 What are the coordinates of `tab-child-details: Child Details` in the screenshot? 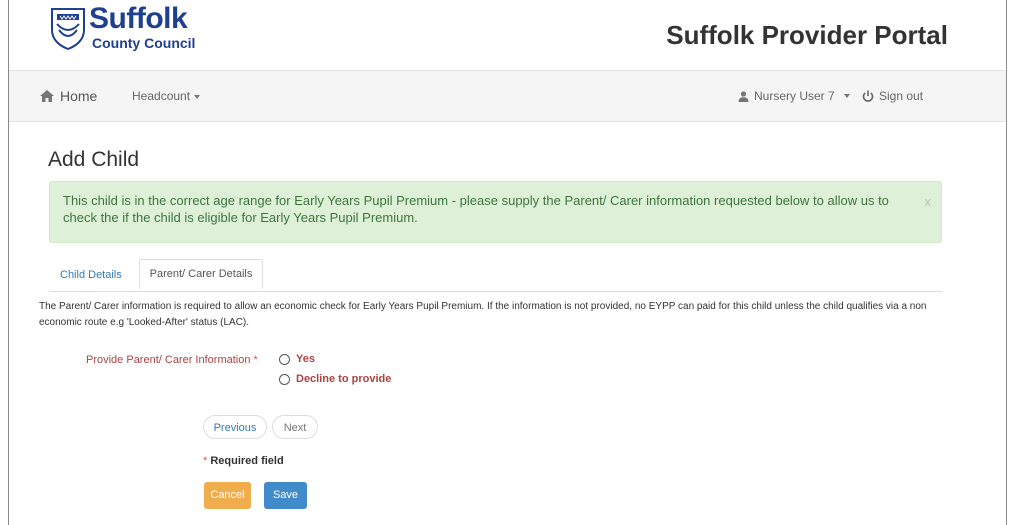 It's located at (91, 275).